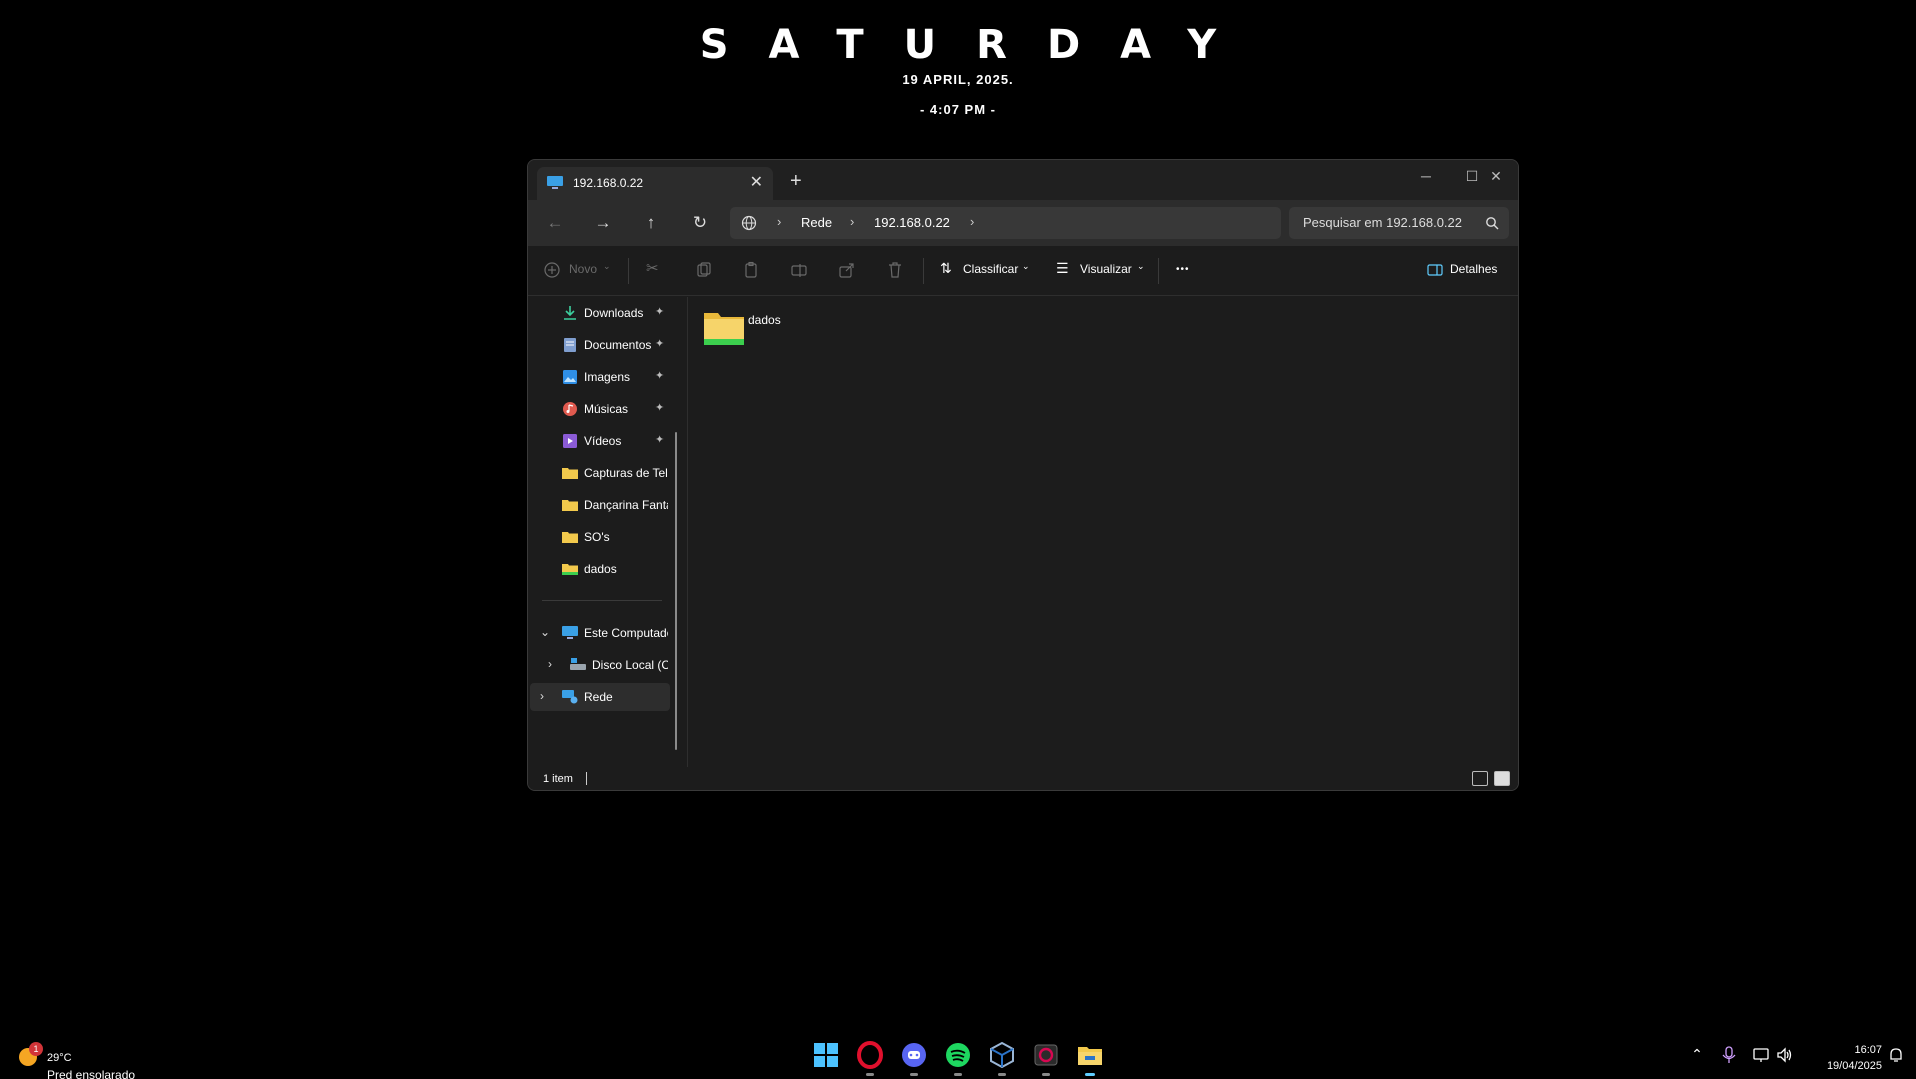  Describe the element at coordinates (1183, 269) in the screenshot. I see `more-options-button: •••` at that location.